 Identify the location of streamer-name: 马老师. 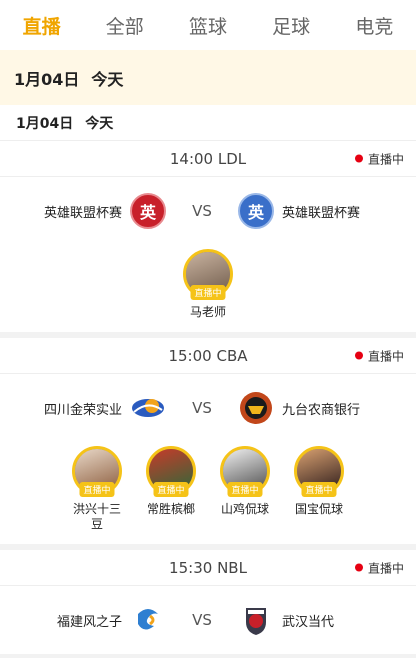
(207, 312).